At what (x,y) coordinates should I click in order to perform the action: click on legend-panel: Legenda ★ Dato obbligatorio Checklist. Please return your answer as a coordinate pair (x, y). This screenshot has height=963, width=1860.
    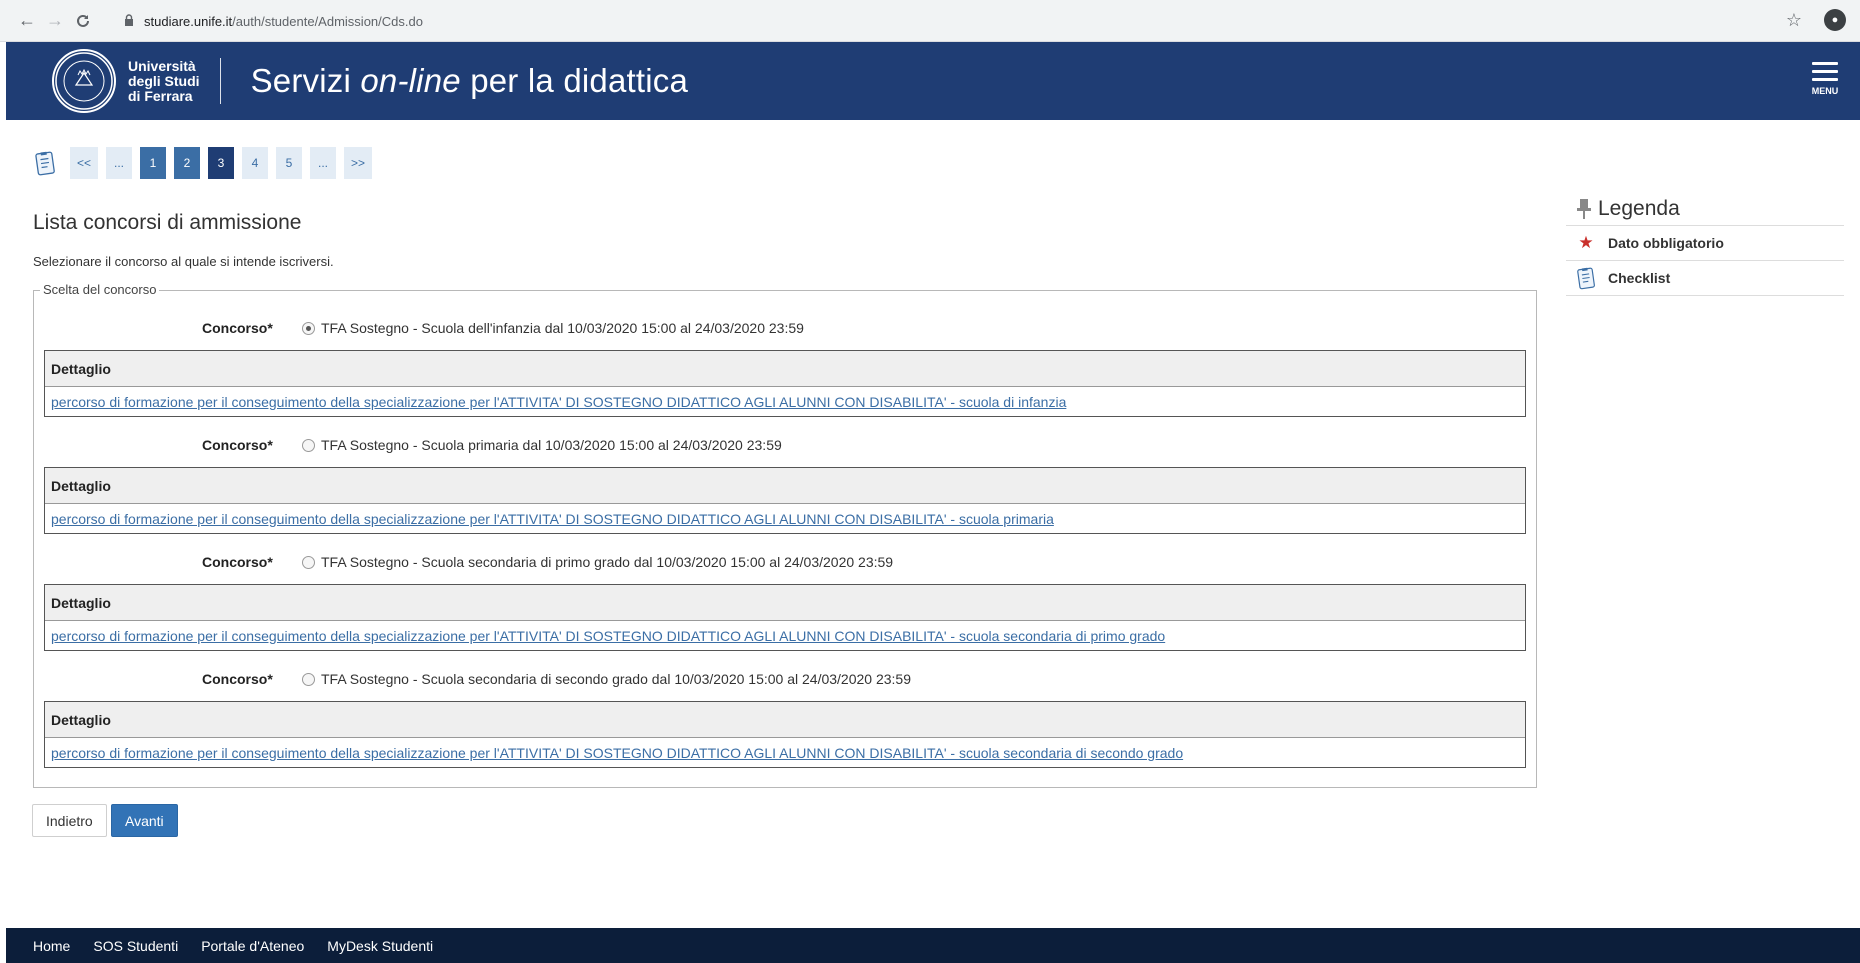
    Looking at the image, I should click on (1705, 244).